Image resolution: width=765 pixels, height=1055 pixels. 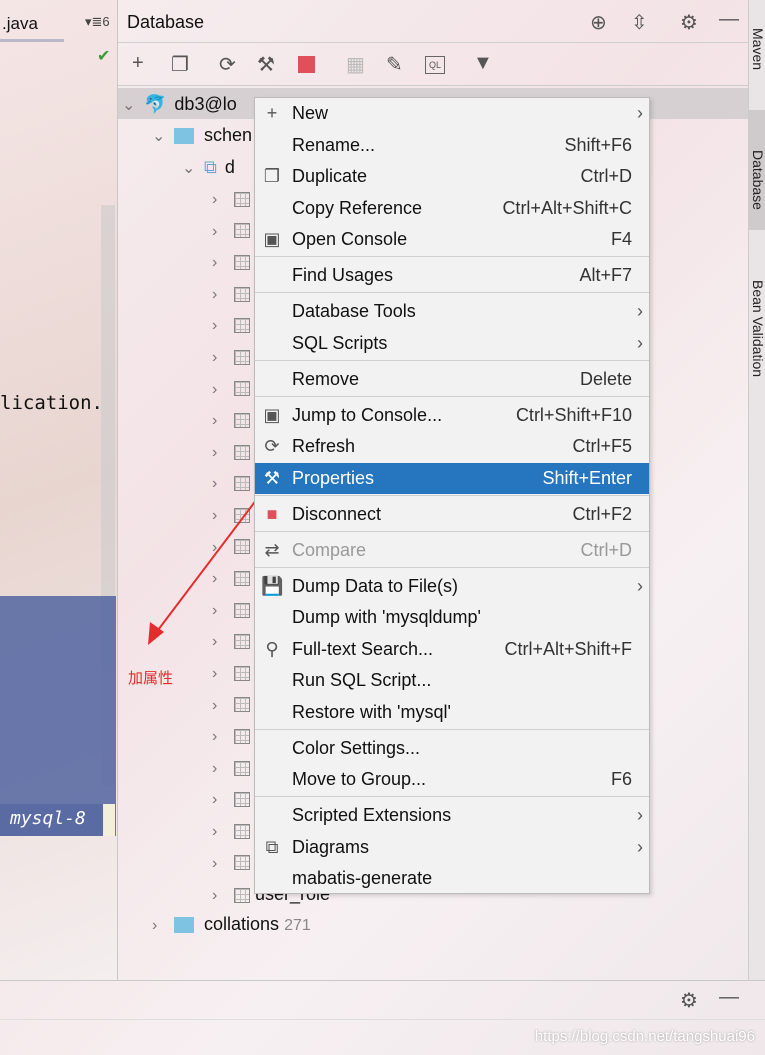 I want to click on duplicate-icon: ❐, so click(x=180, y=64).